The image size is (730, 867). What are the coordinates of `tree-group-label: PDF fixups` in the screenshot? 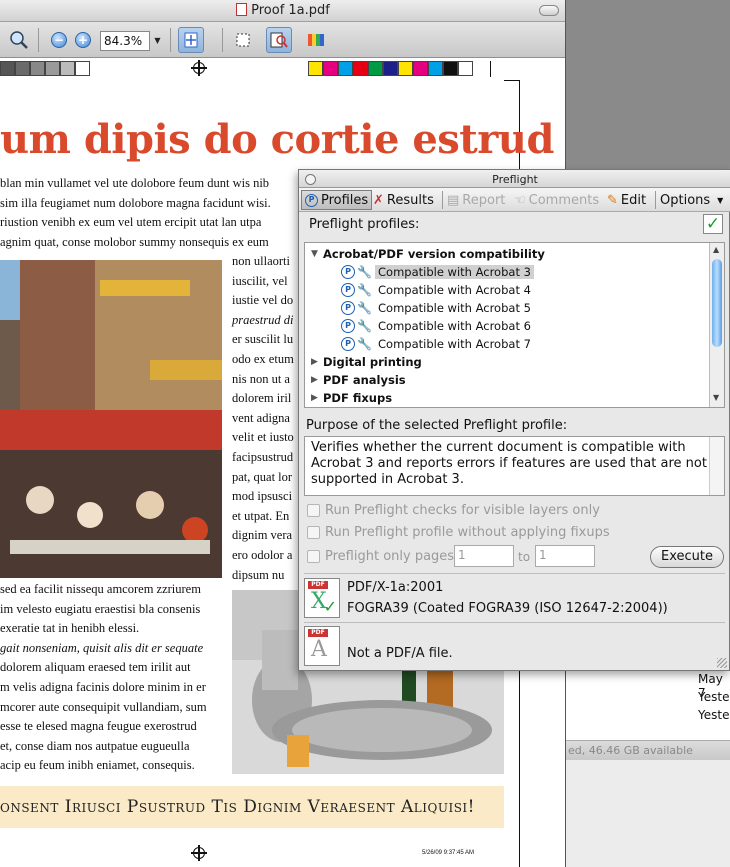 It's located at (358, 398).